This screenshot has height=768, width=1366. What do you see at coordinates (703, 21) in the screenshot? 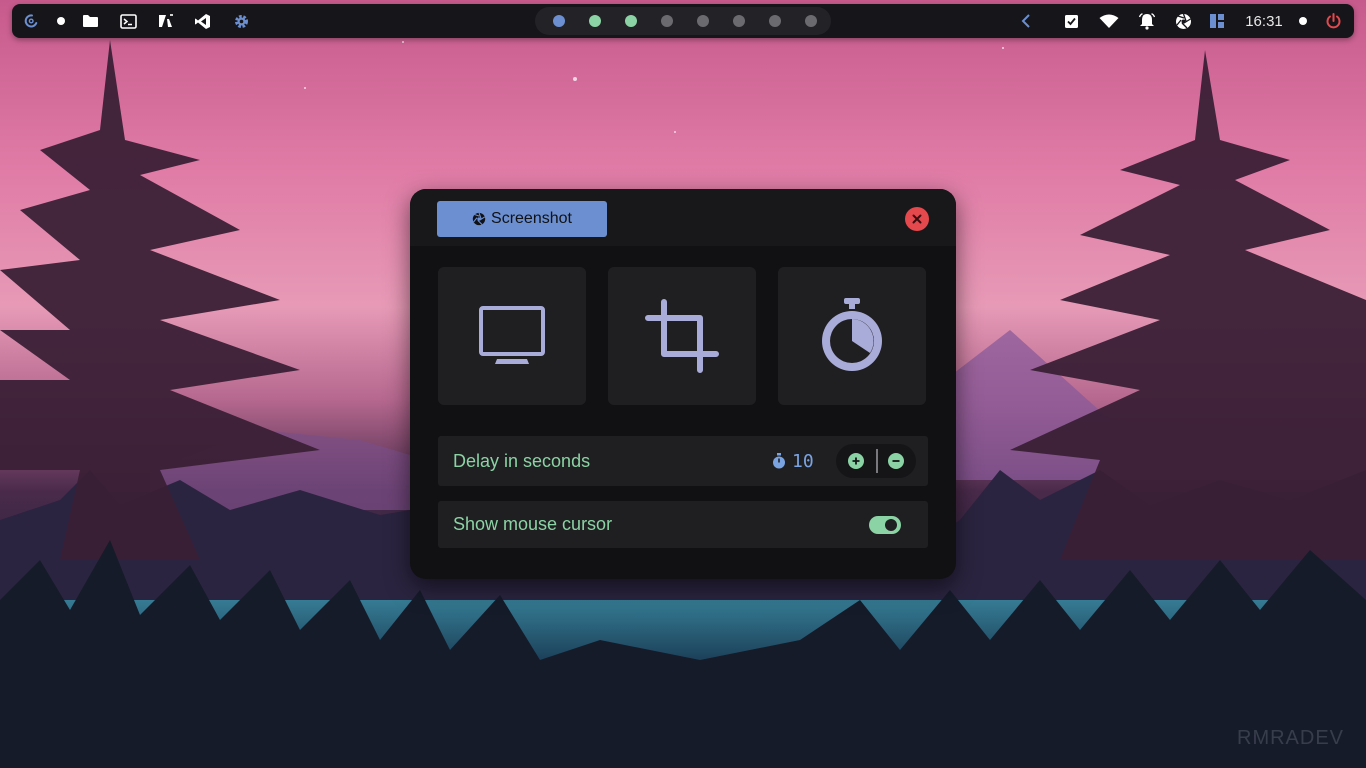
I see `workspace-5-indicator` at bounding box center [703, 21].